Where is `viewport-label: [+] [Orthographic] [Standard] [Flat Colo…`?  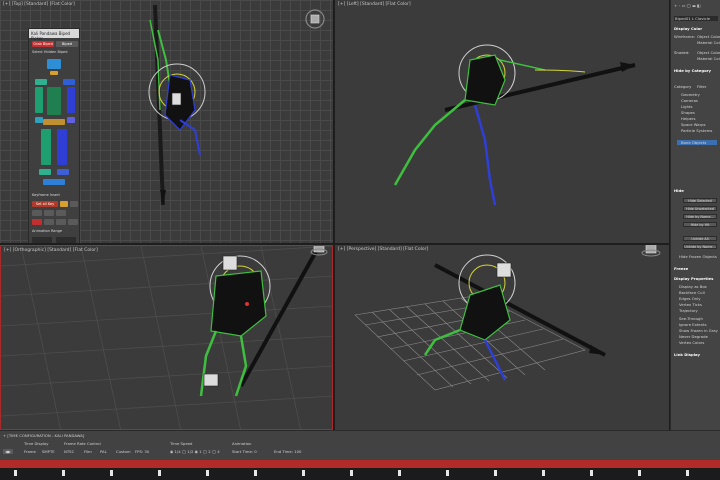 viewport-label: [+] [Orthographic] [Standard] [Flat Colo… is located at coordinates (51, 250).